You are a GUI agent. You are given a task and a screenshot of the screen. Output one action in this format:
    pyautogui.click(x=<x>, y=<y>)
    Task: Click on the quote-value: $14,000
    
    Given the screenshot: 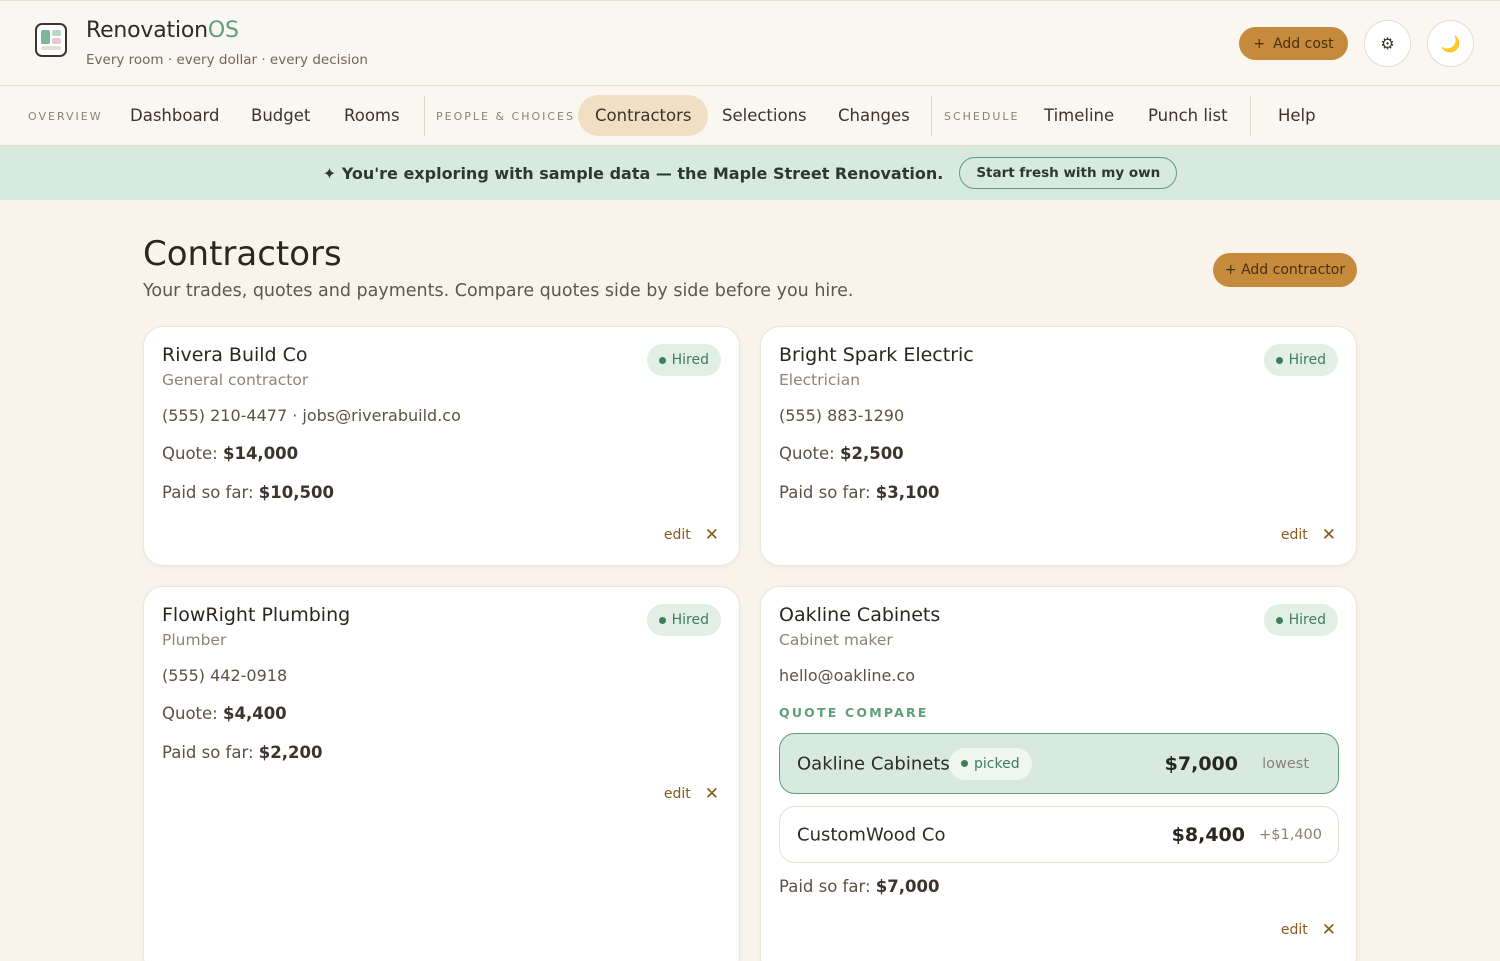 What is the action you would take?
    pyautogui.click(x=260, y=453)
    